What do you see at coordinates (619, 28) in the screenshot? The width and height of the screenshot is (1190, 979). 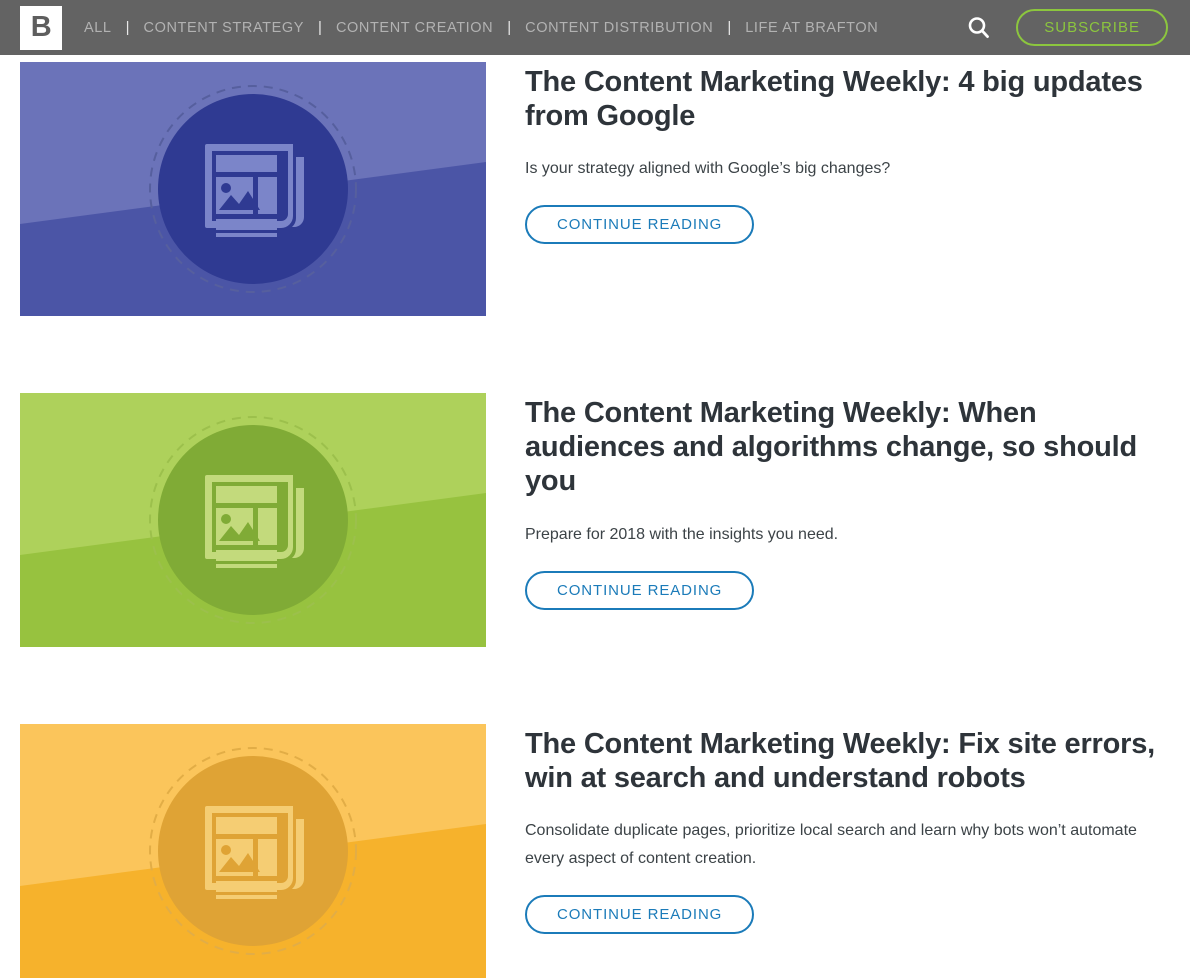 I see `nav-item-content-distribution: CONTENT DISTRIBUTION` at bounding box center [619, 28].